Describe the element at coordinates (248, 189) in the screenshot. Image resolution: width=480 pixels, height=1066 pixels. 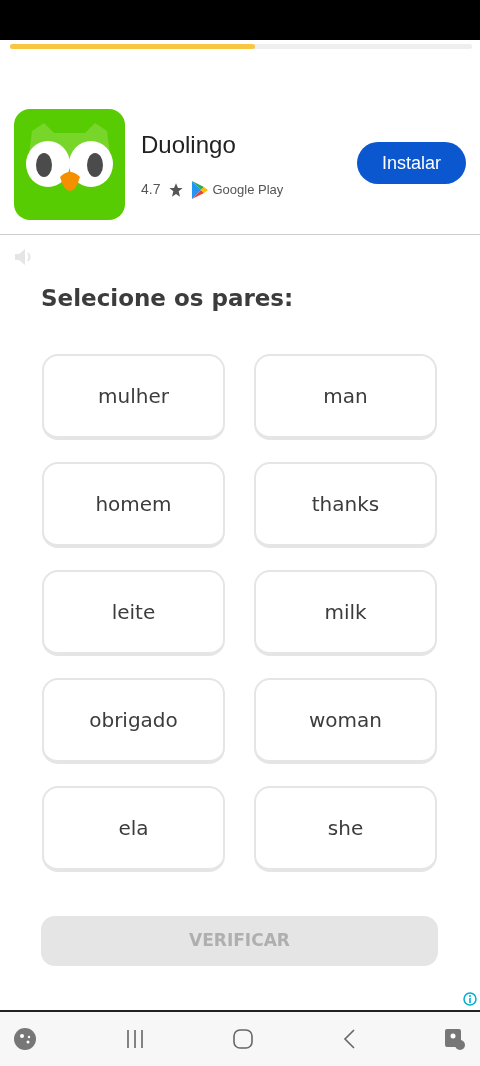
I see `store-name: Google Play` at that location.